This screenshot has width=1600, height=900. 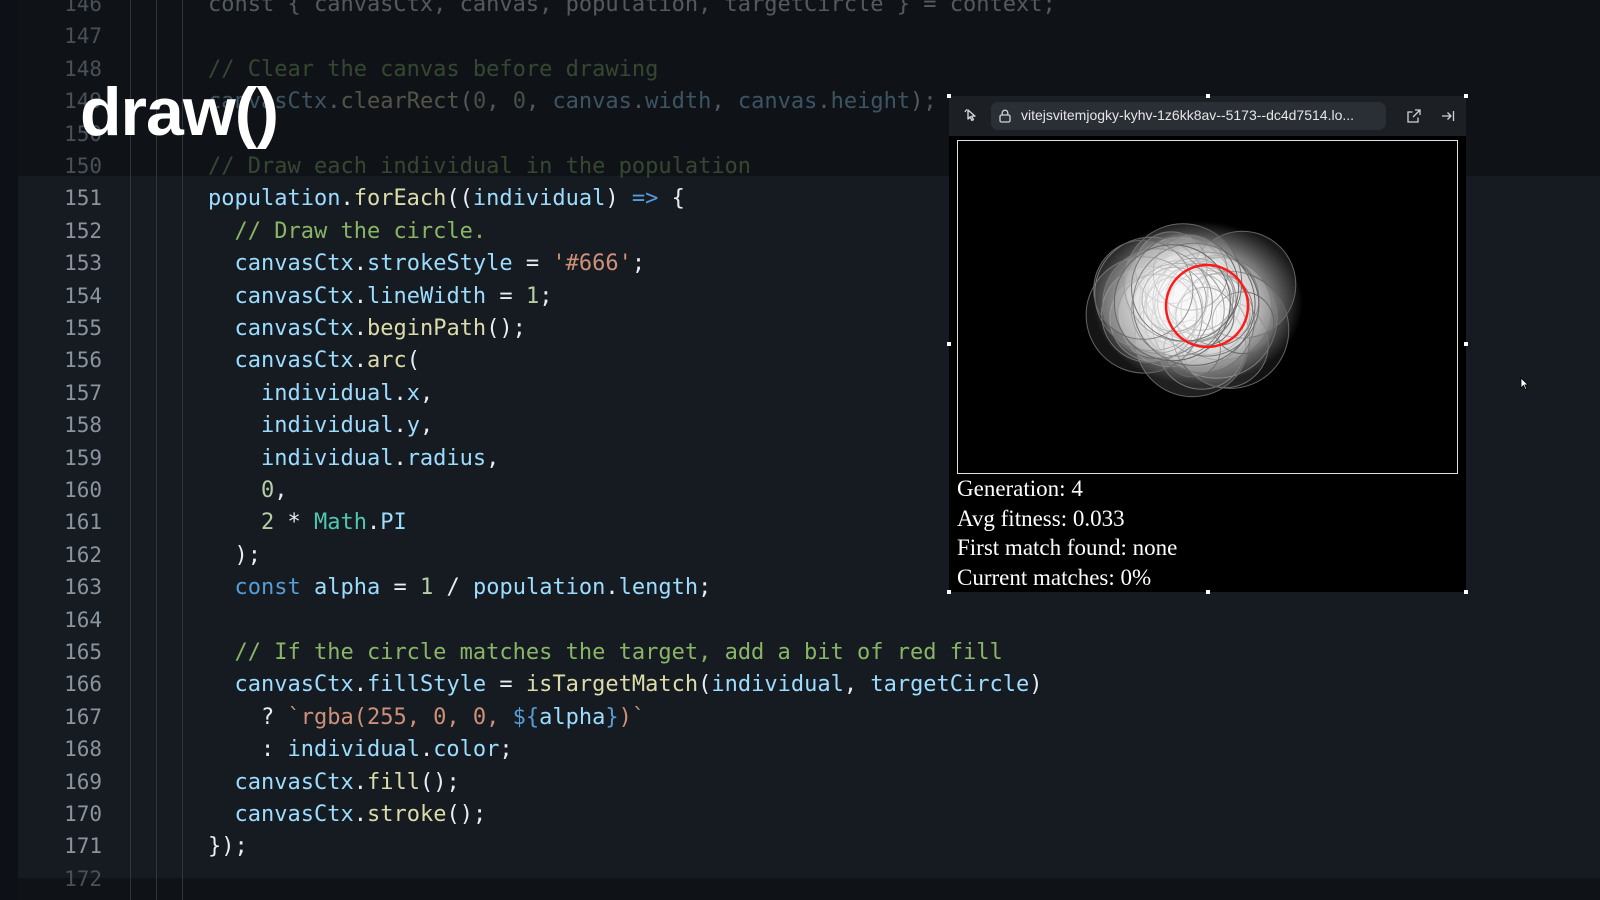 What do you see at coordinates (179, 112) in the screenshot?
I see `slide-title: draw()` at bounding box center [179, 112].